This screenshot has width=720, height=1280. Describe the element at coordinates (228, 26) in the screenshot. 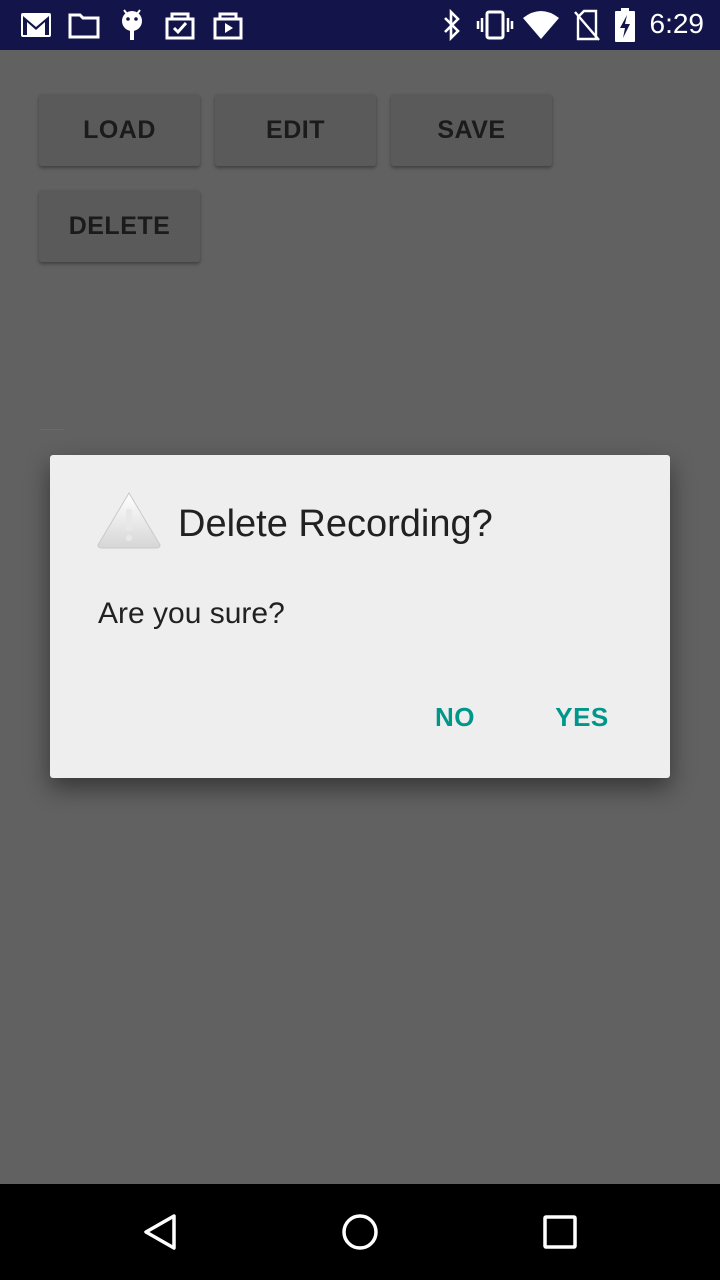

I see `media-icon` at that location.